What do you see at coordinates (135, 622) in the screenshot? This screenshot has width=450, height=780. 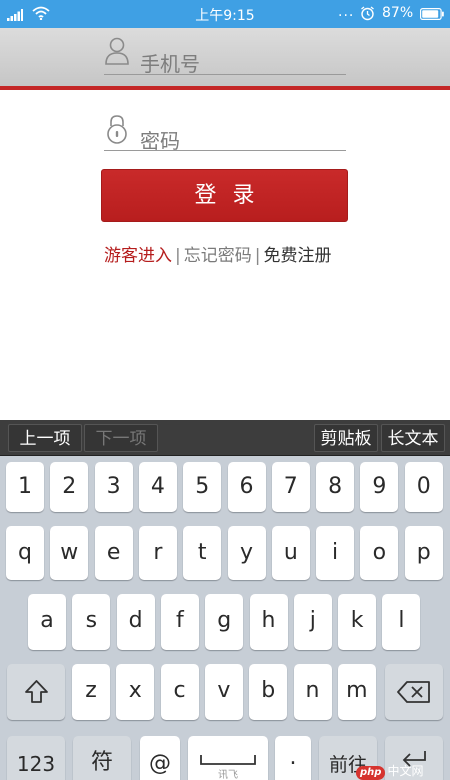 I see `key-d: d` at bounding box center [135, 622].